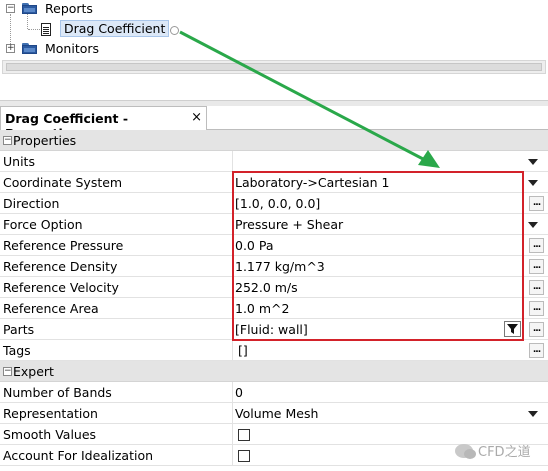 Image resolution: width=548 pixels, height=471 pixels. What do you see at coordinates (63, 245) in the screenshot?
I see `property-name: Reference Pressure` at bounding box center [63, 245].